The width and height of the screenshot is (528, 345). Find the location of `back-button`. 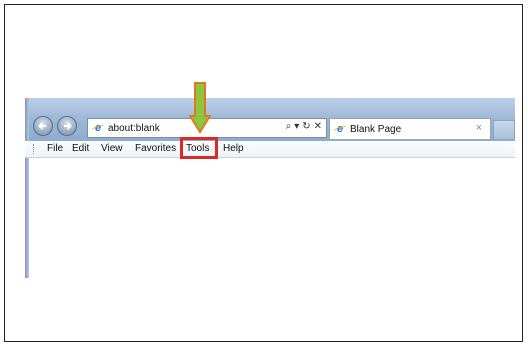

back-button is located at coordinates (43, 126).